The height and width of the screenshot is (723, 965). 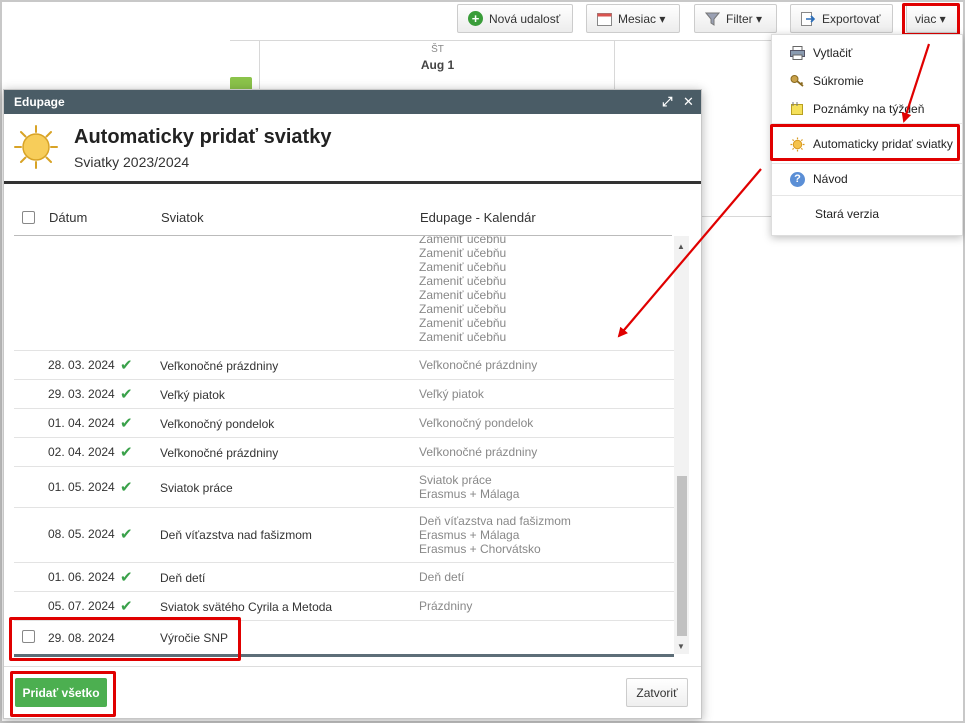 What do you see at coordinates (352, 666) in the screenshot?
I see `footer-divider` at bounding box center [352, 666].